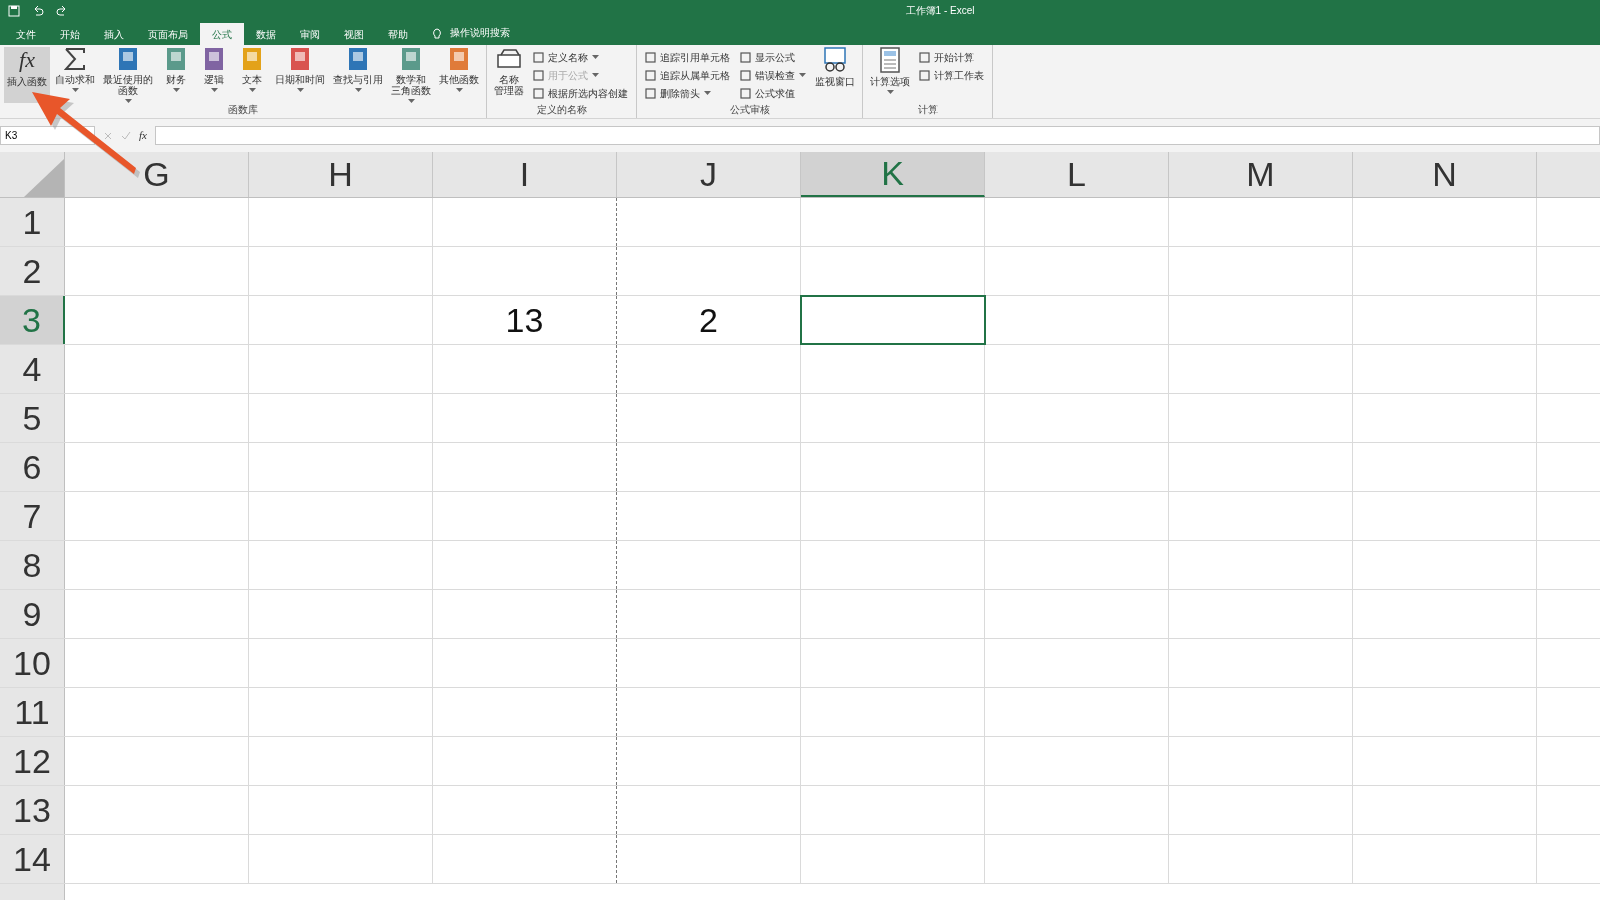  I want to click on group-label: 公式审核, so click(749, 110).